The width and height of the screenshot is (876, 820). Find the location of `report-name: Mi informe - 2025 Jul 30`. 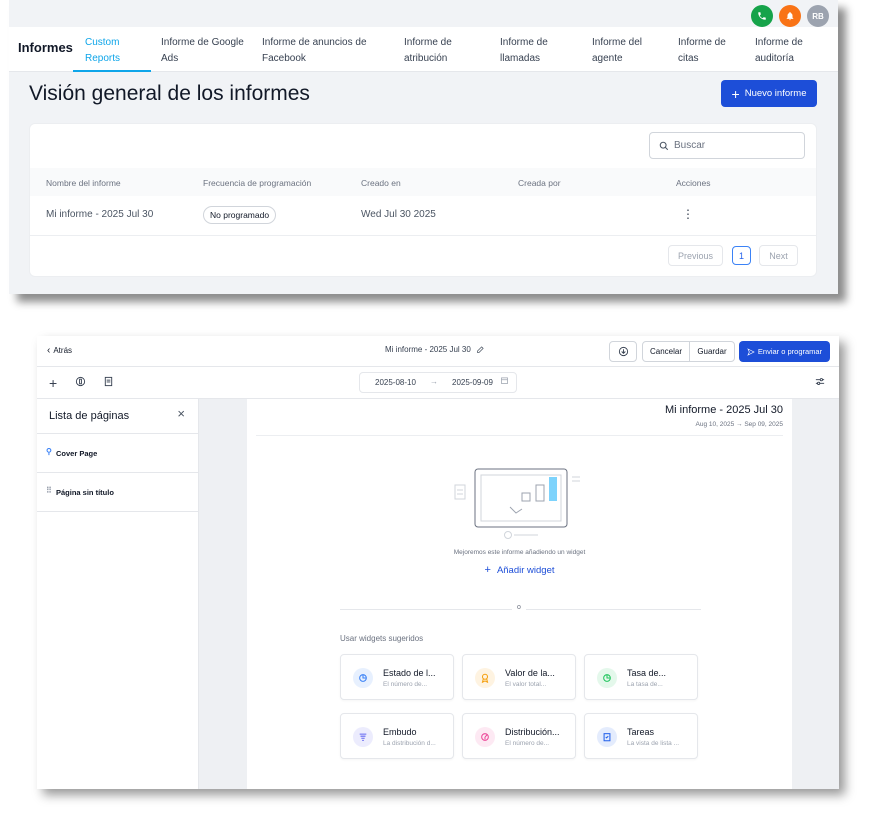

report-name: Mi informe - 2025 Jul 30 is located at coordinates (99, 214).